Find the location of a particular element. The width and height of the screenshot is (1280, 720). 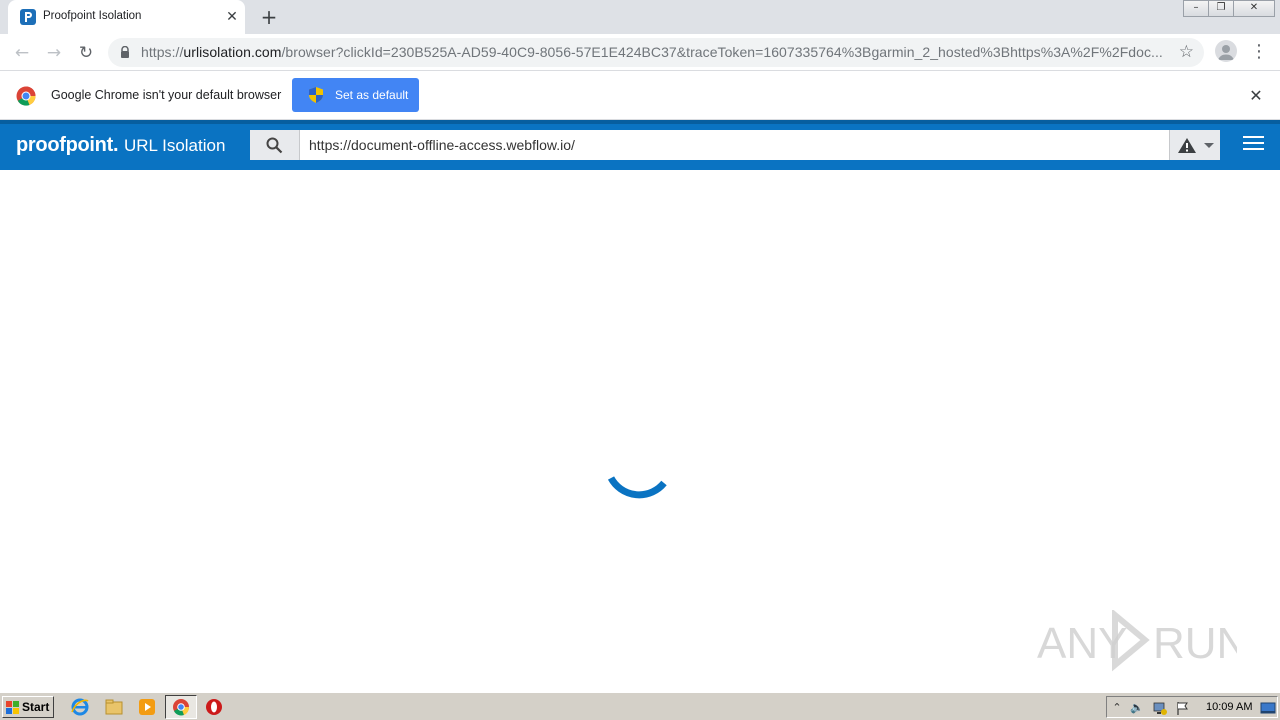

infobar-close-icon: ✕ is located at coordinates (1256, 96).